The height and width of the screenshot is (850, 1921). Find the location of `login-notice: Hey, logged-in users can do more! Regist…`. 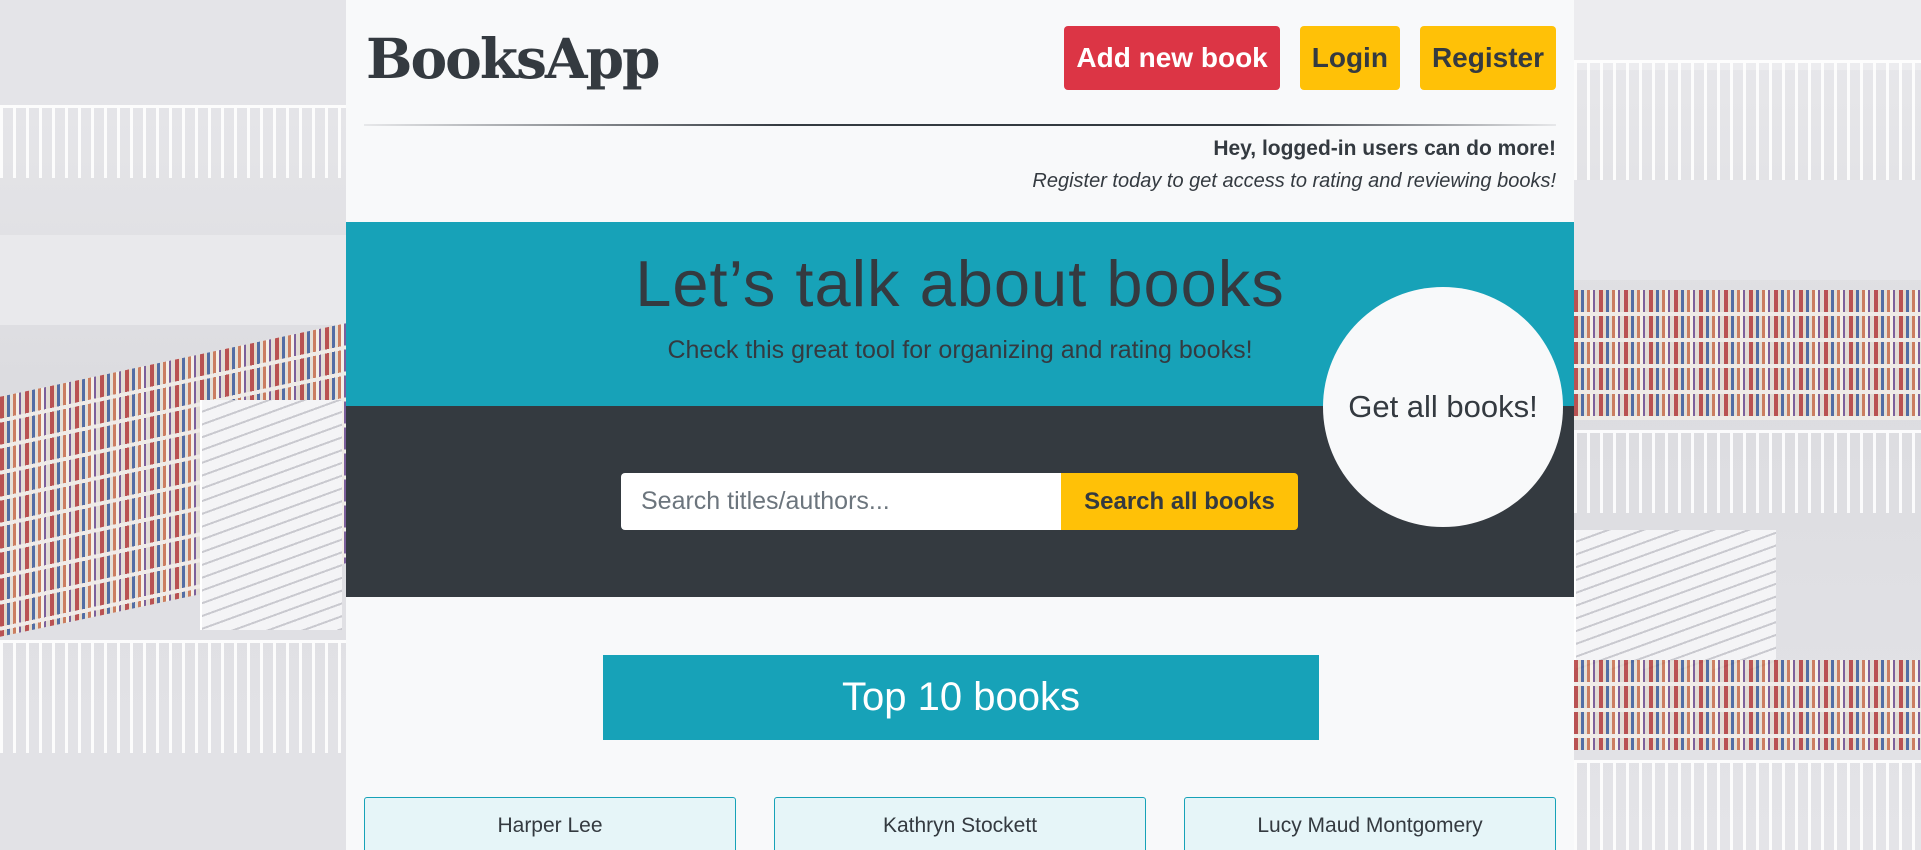

login-notice: Hey, logged-in users can do more! Regist… is located at coordinates (1294, 165).